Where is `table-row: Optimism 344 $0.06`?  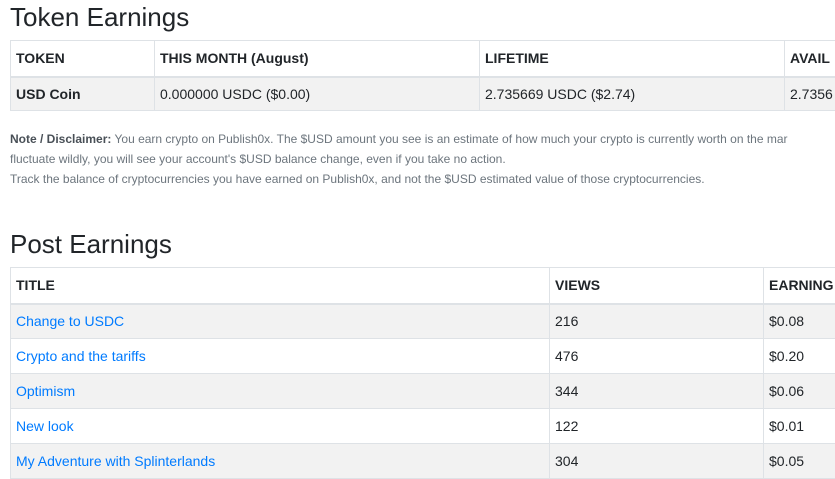 table-row: Optimism 344 $0.06 is located at coordinates (423, 391).